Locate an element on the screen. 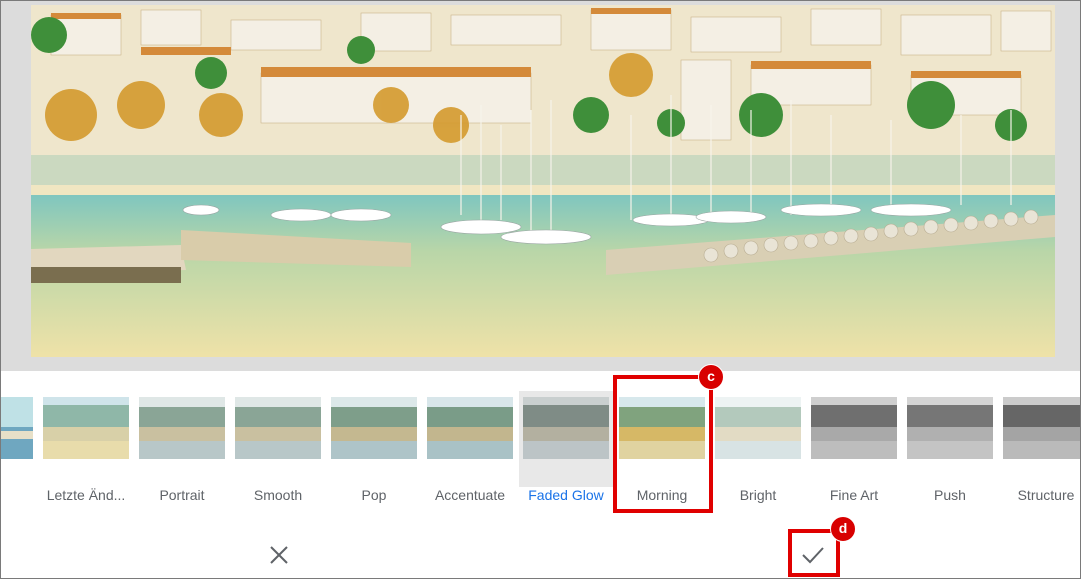  filter-item-portrait: Portrait is located at coordinates (182, 457).